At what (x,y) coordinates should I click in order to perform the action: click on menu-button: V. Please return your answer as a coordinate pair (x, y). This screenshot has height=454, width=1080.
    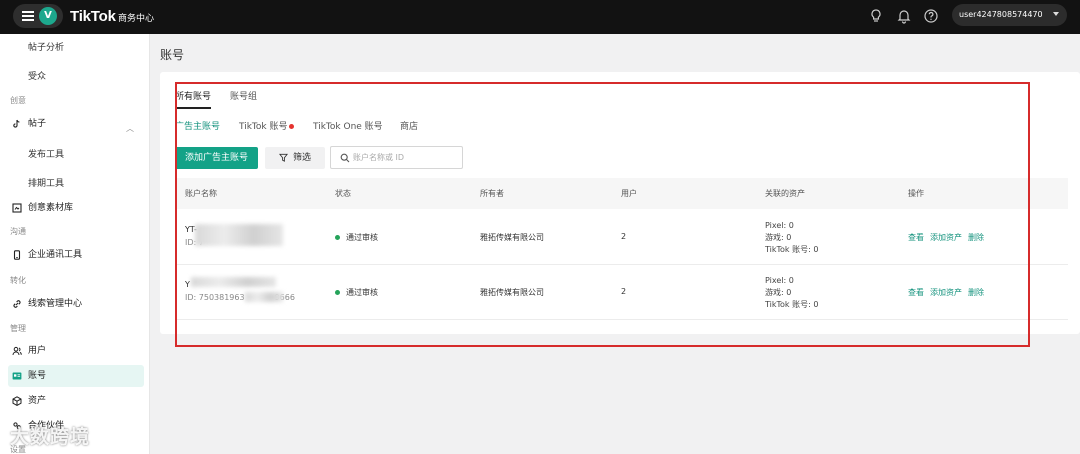
    Looking at the image, I should click on (38, 16).